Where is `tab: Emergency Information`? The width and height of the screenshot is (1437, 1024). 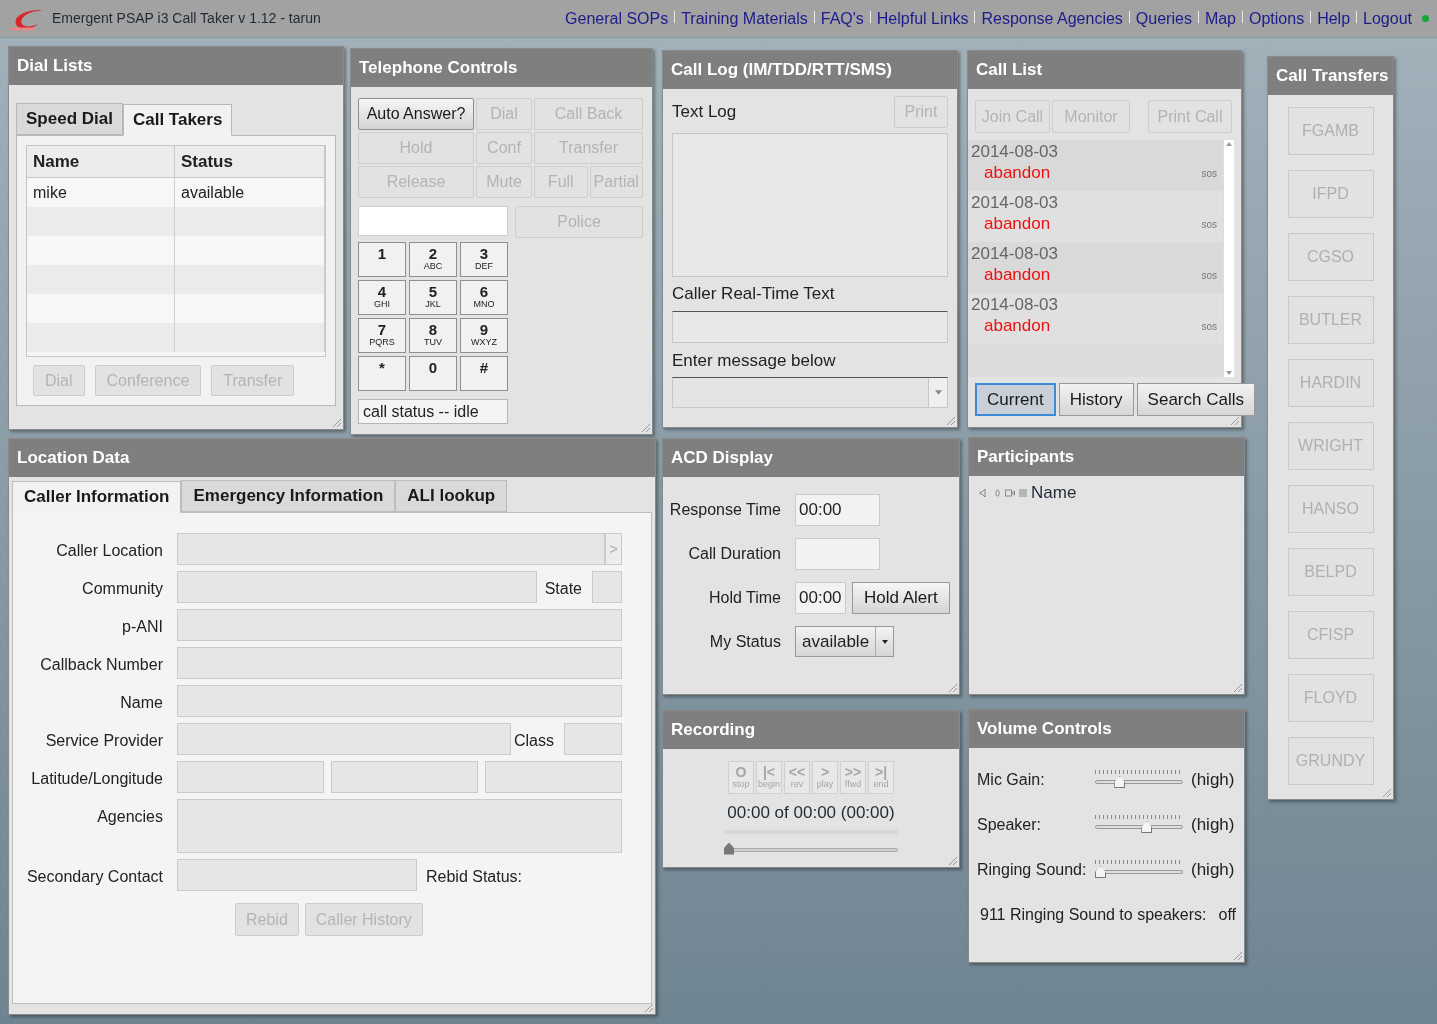
tab: Emergency Information is located at coordinates (288, 496).